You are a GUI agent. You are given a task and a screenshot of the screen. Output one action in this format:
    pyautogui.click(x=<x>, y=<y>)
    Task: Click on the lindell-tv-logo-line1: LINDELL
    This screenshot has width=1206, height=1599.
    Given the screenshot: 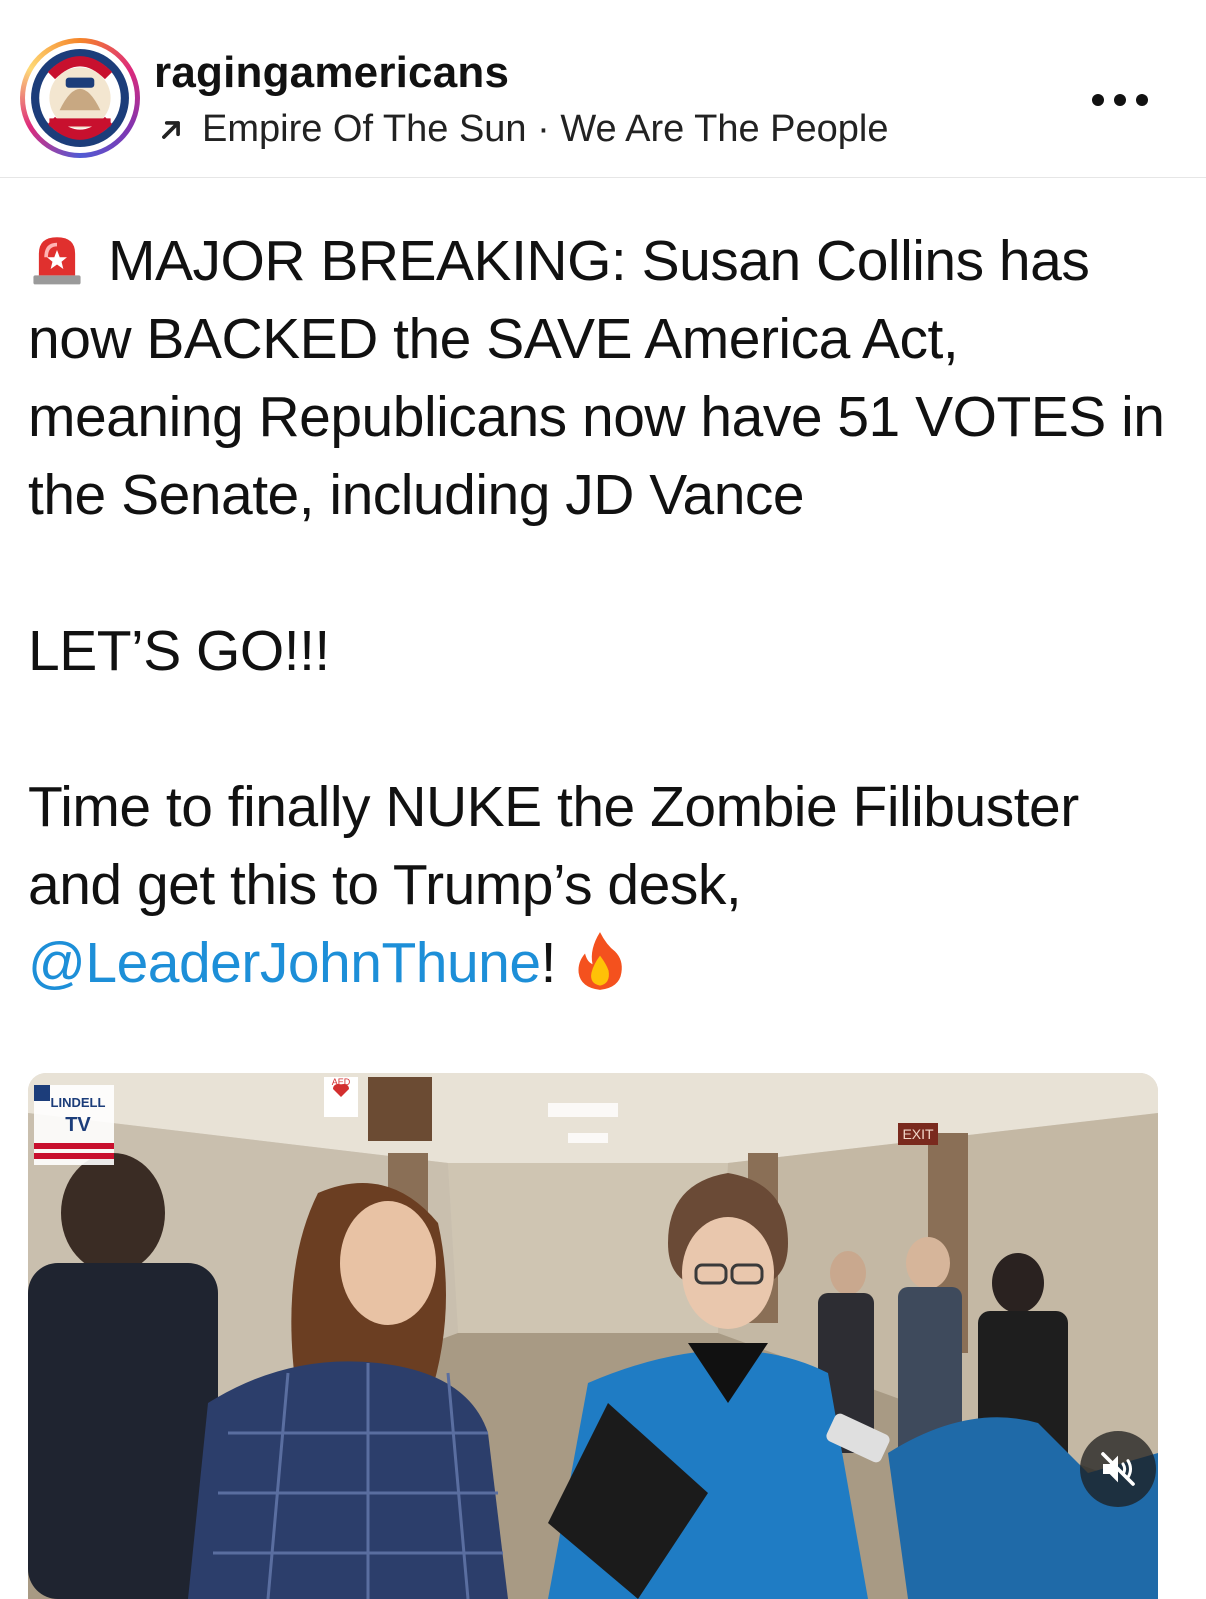 What is the action you would take?
    pyautogui.click(x=78, y=1102)
    